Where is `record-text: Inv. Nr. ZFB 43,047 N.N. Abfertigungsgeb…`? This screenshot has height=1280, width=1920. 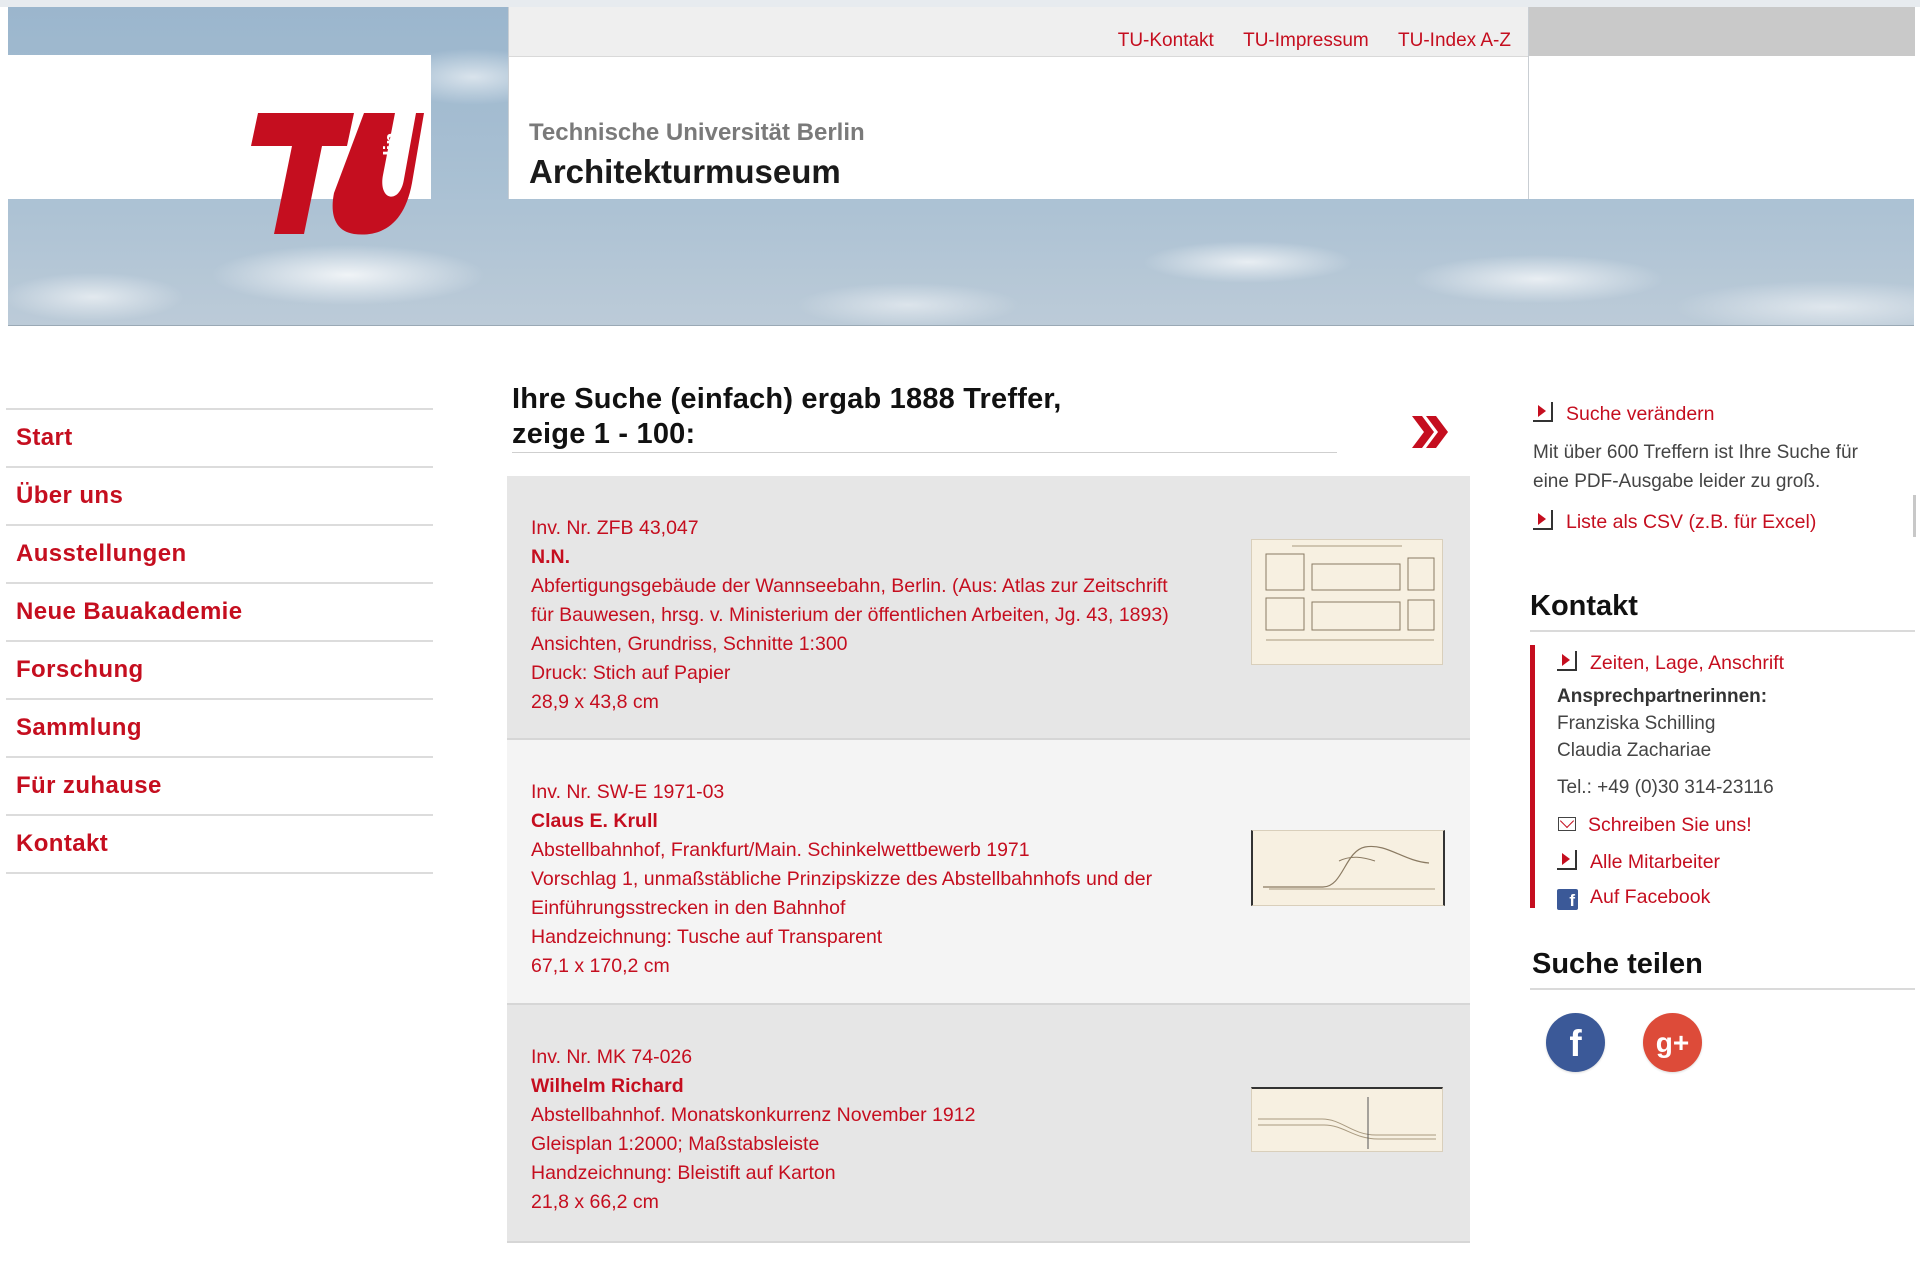 record-text: Inv. Nr. ZFB 43,047 N.N. Abfertigungsgeb… is located at coordinates (881, 615).